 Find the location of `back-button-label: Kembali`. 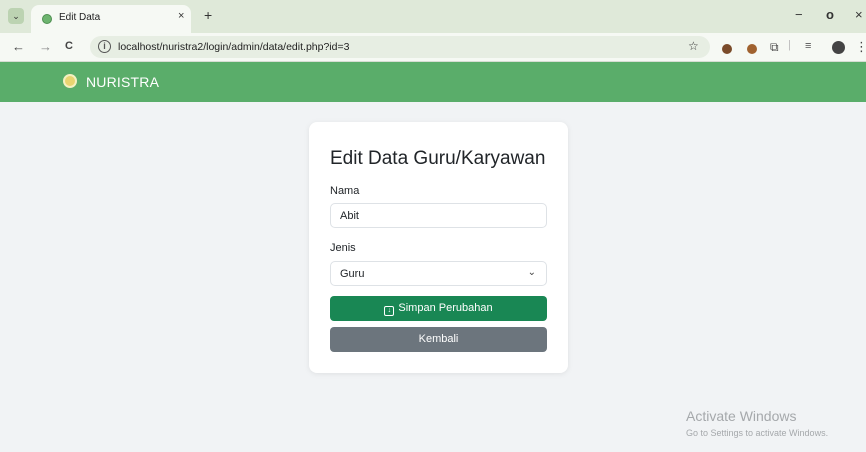

back-button-label: Kembali is located at coordinates (438, 339).